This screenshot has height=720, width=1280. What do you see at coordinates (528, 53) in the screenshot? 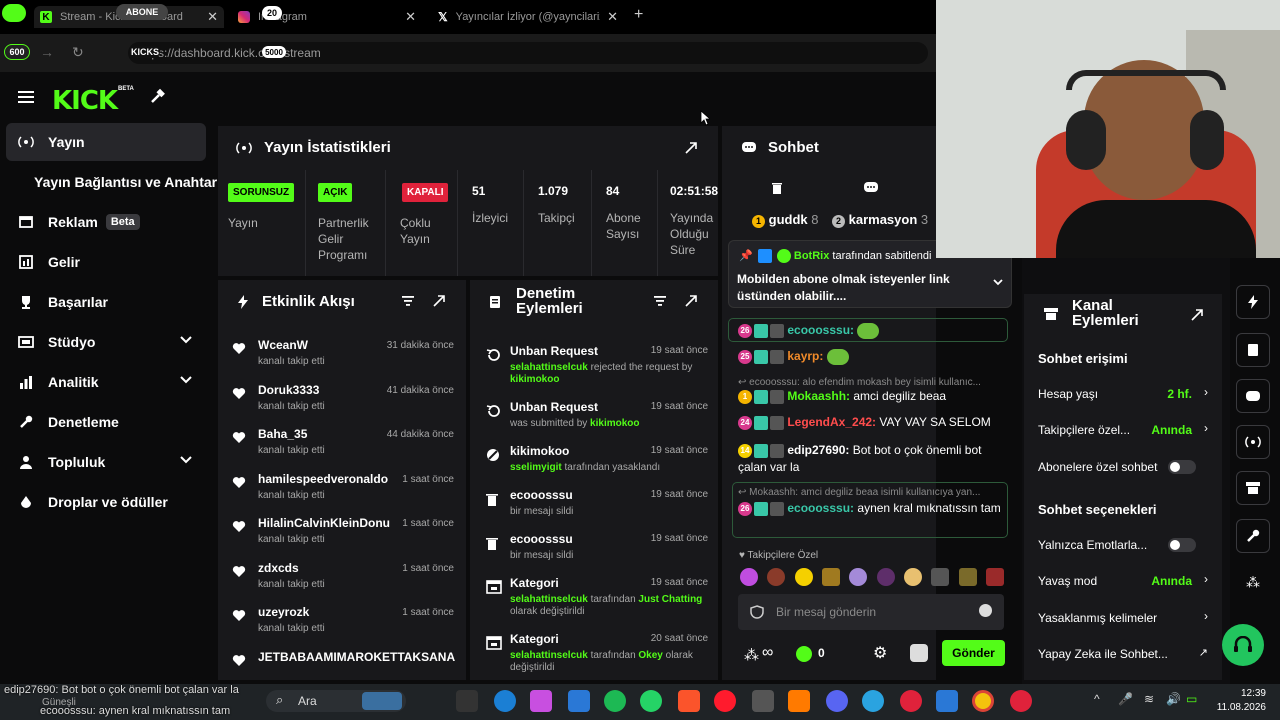
I see `url-field: https://dashboard.kick.com/stream` at bounding box center [528, 53].